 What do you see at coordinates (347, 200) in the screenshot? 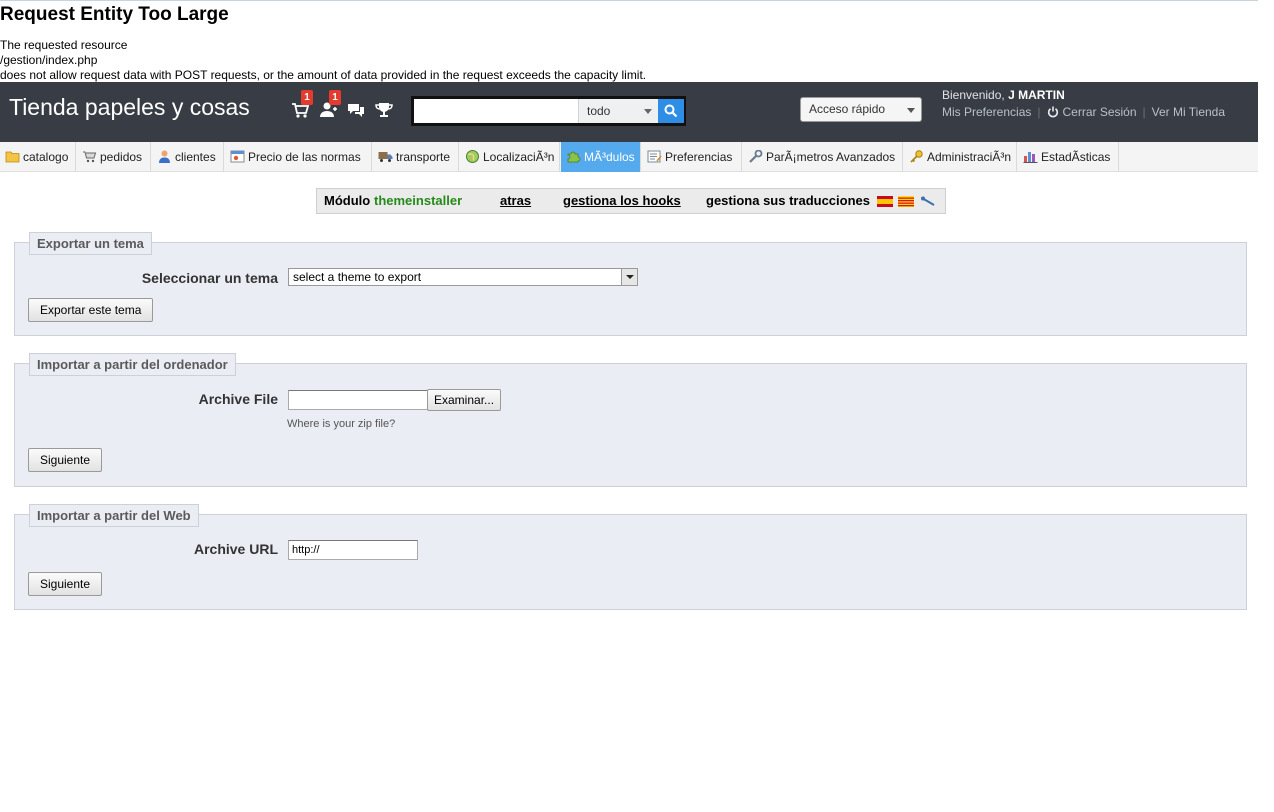
I see `module-prefix: Módulo` at bounding box center [347, 200].